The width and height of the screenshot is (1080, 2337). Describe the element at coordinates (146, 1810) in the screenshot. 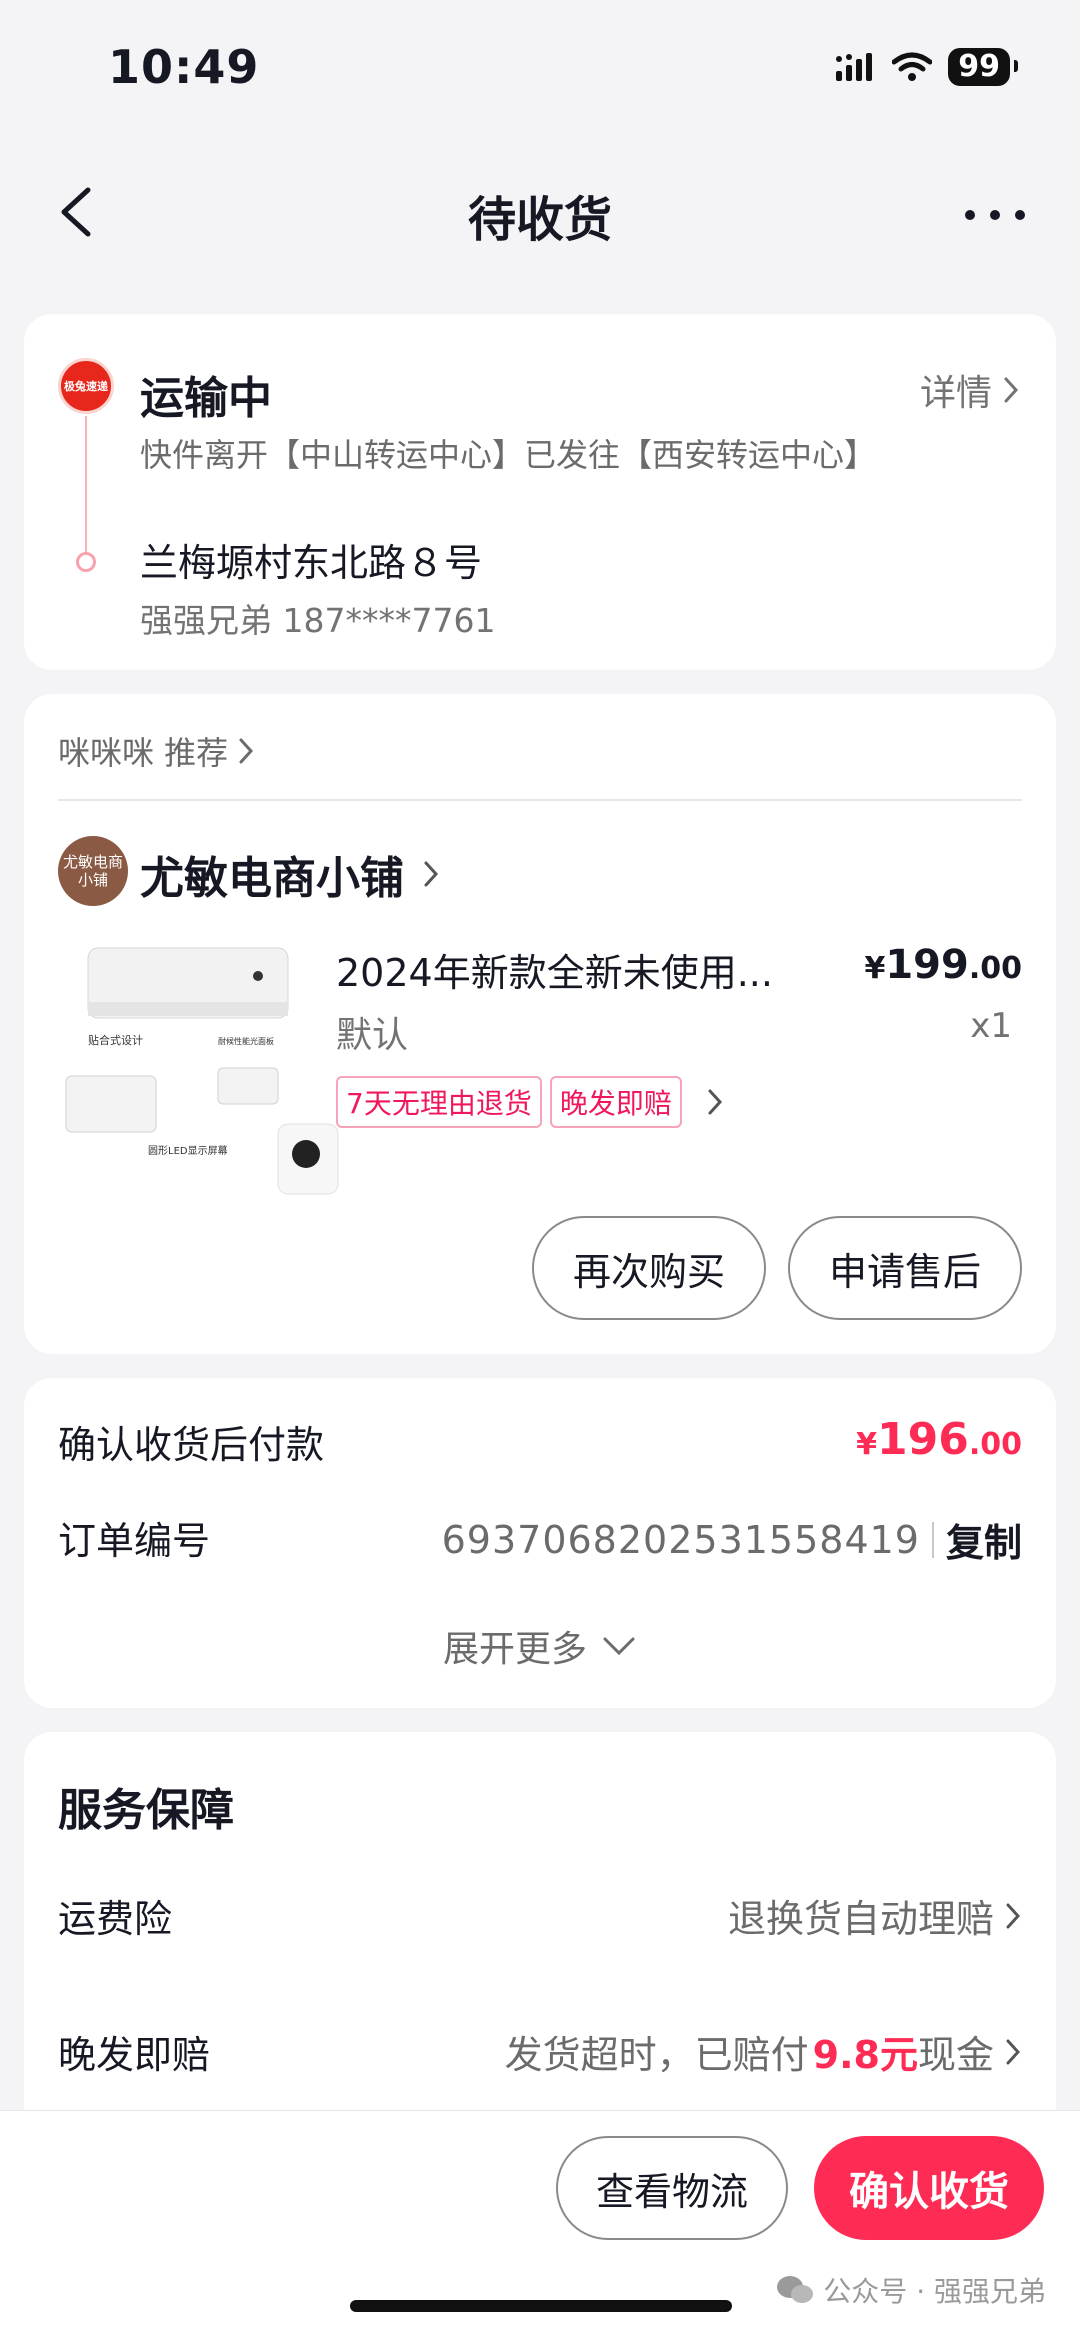

I see `service-title: 服务保障` at that location.